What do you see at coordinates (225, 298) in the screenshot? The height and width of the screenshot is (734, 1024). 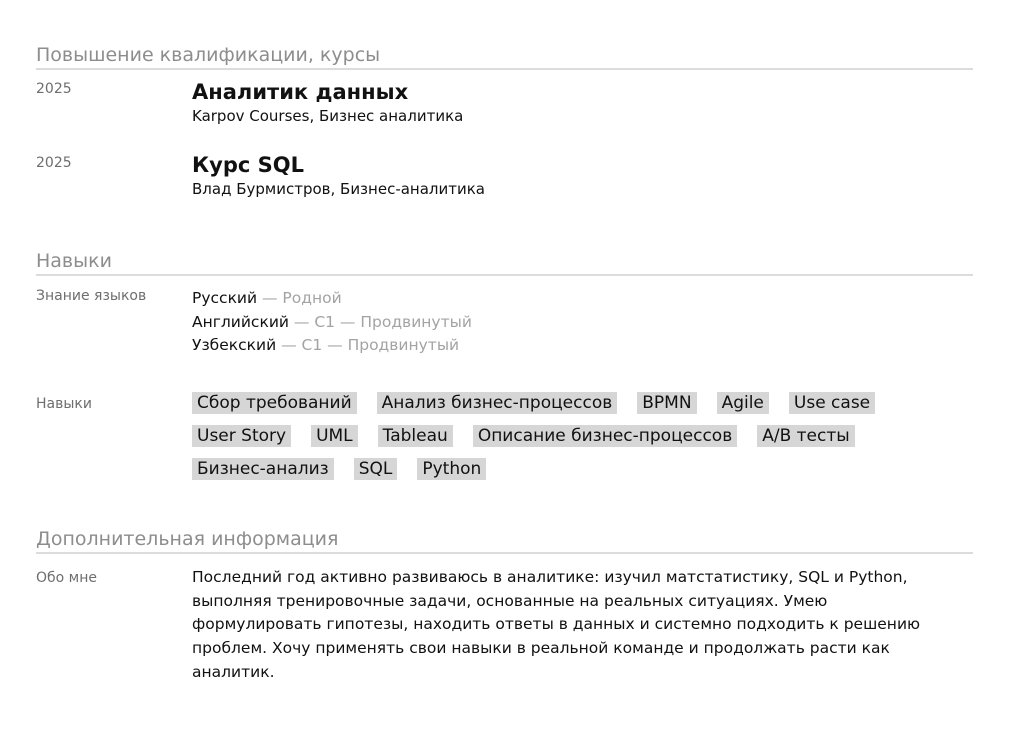 I see `language-name: Русский` at bounding box center [225, 298].